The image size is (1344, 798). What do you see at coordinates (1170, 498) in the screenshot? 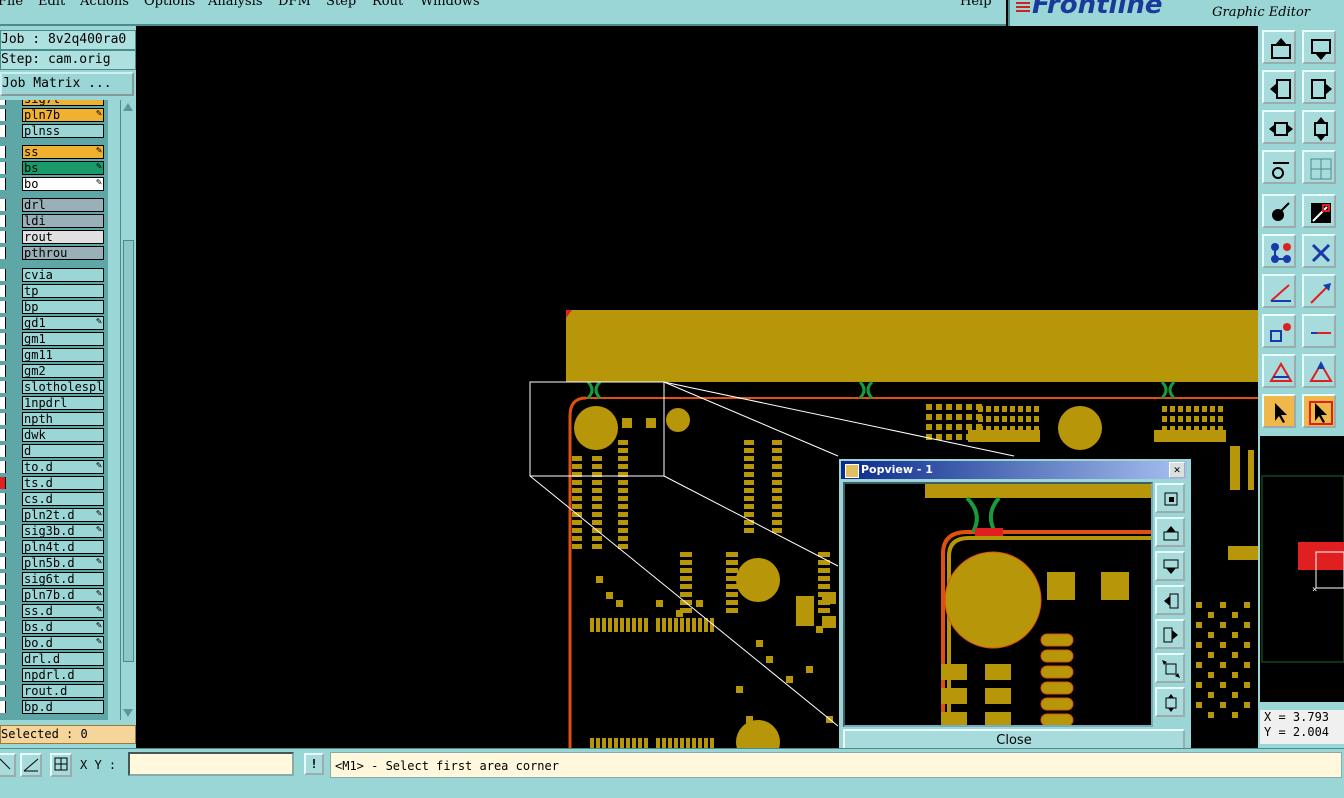
I see `popview-zoom-button` at bounding box center [1170, 498].